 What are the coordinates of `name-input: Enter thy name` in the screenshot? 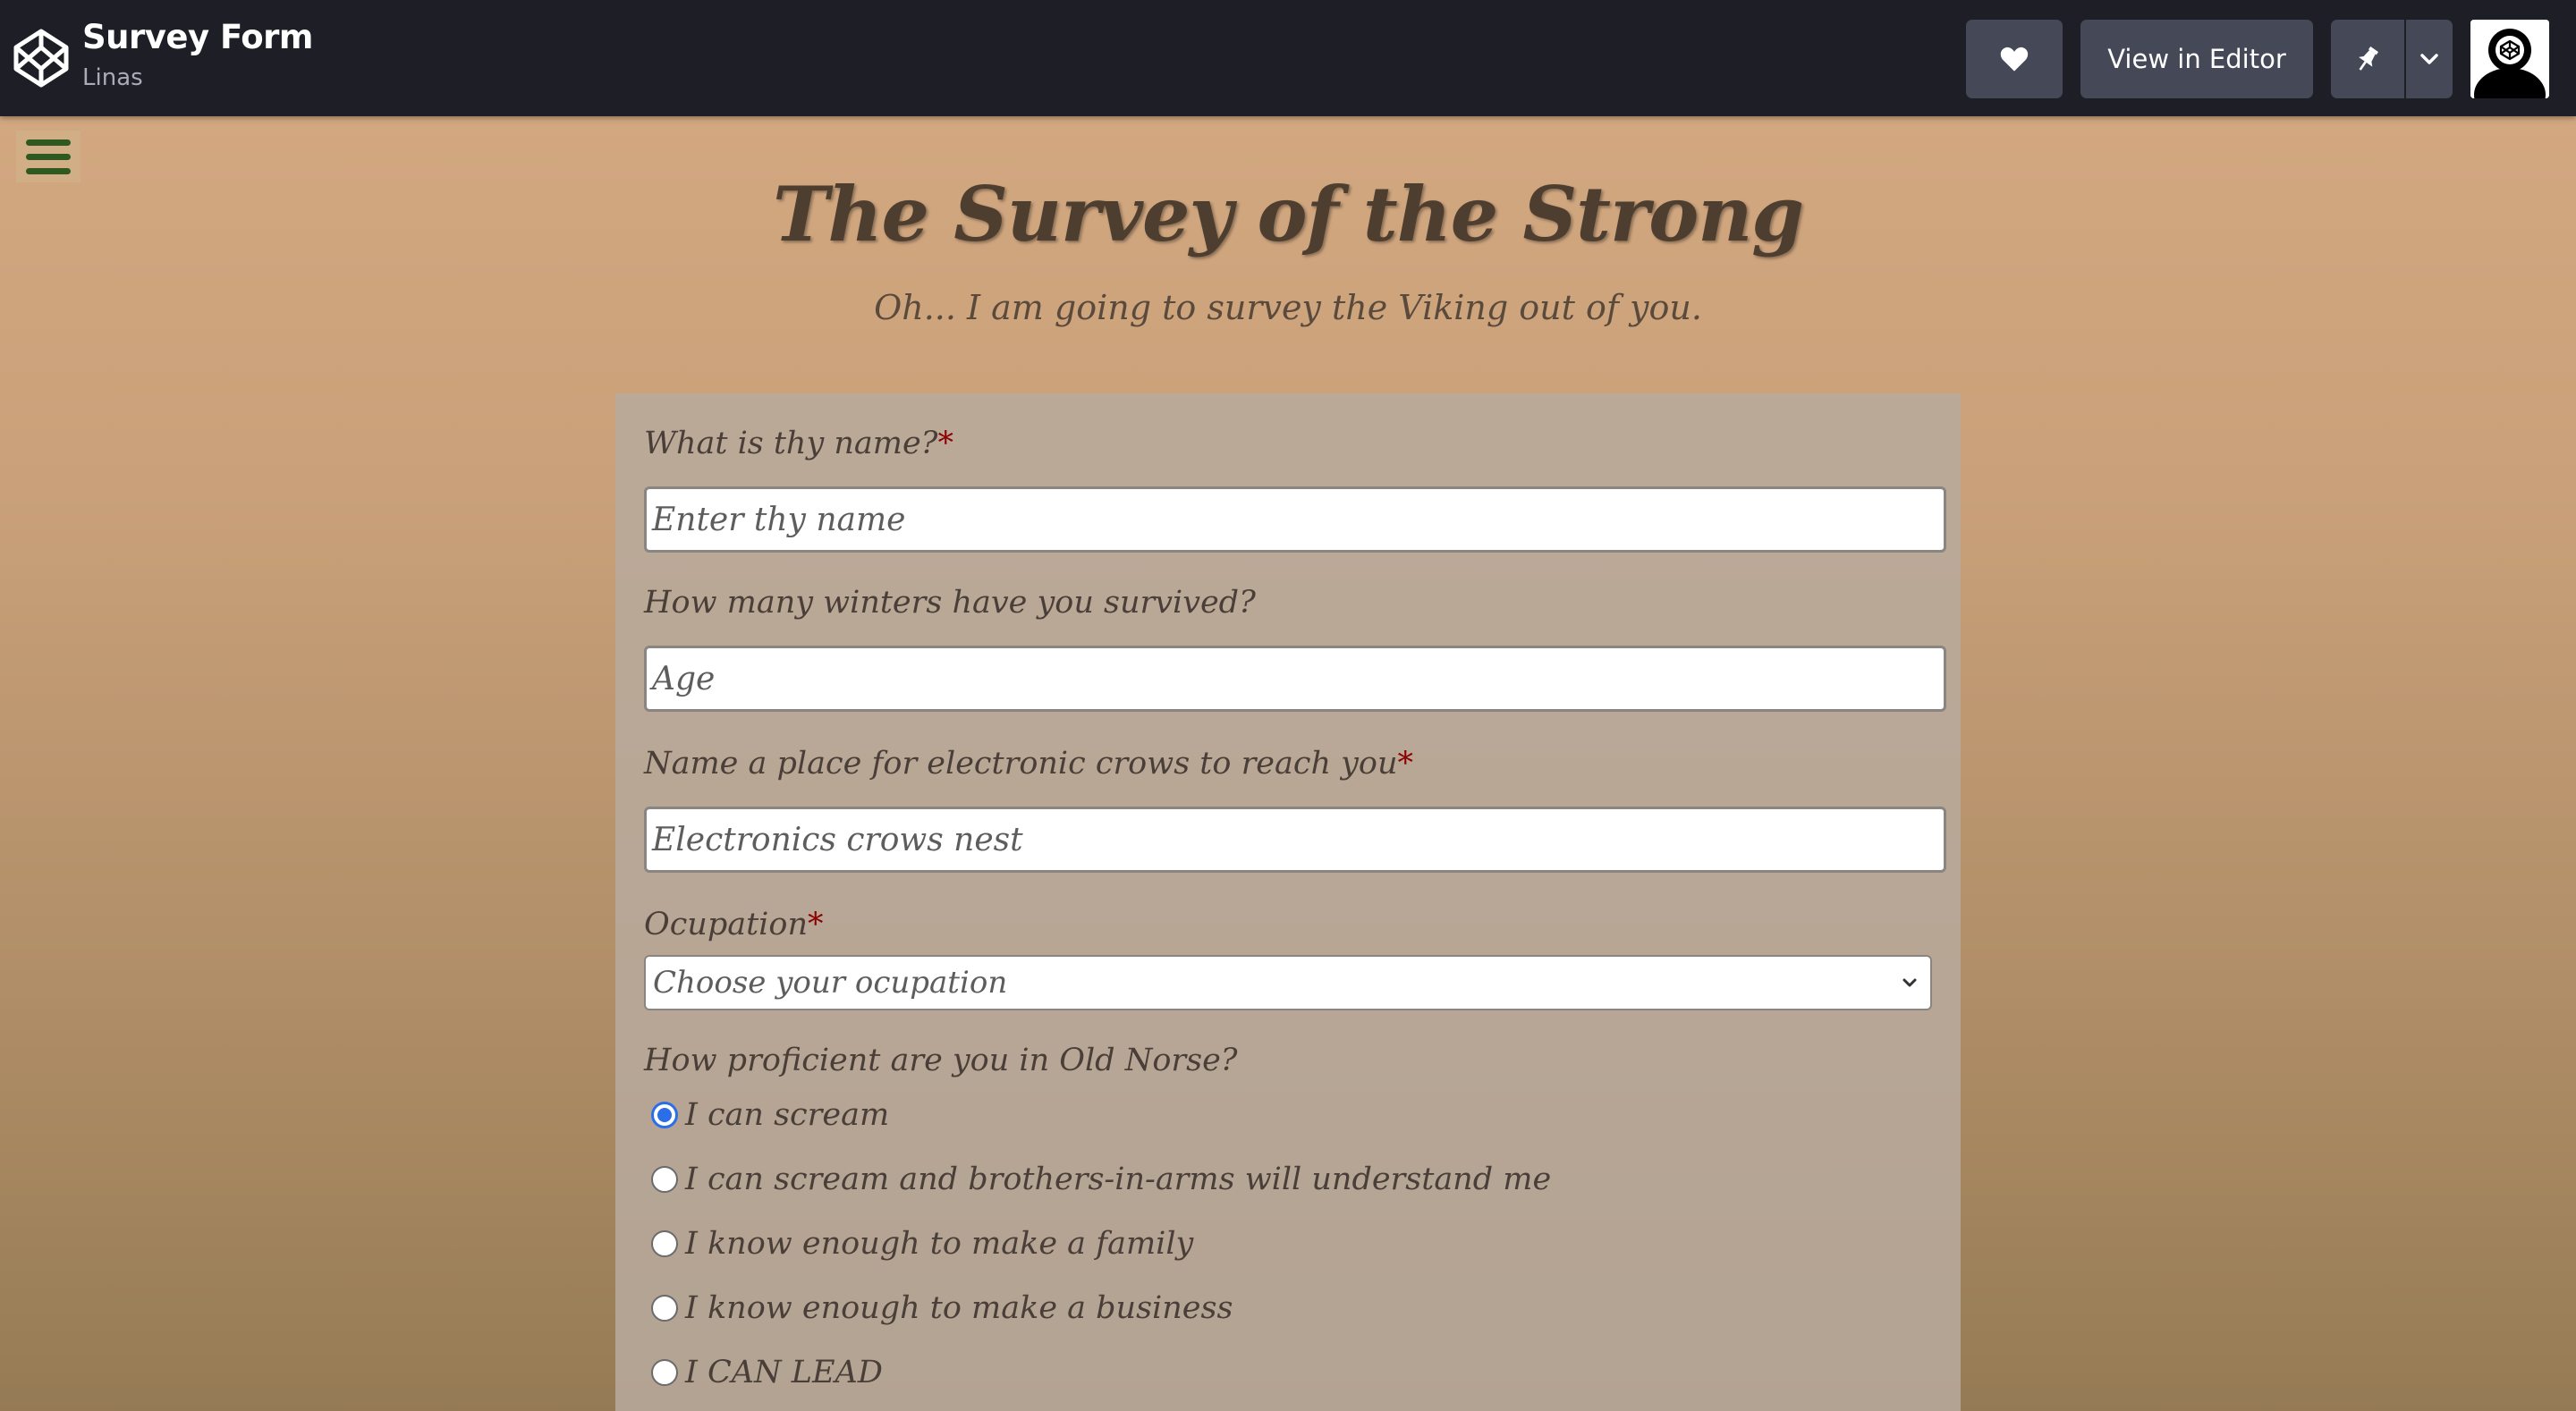 It's located at (1295, 519).